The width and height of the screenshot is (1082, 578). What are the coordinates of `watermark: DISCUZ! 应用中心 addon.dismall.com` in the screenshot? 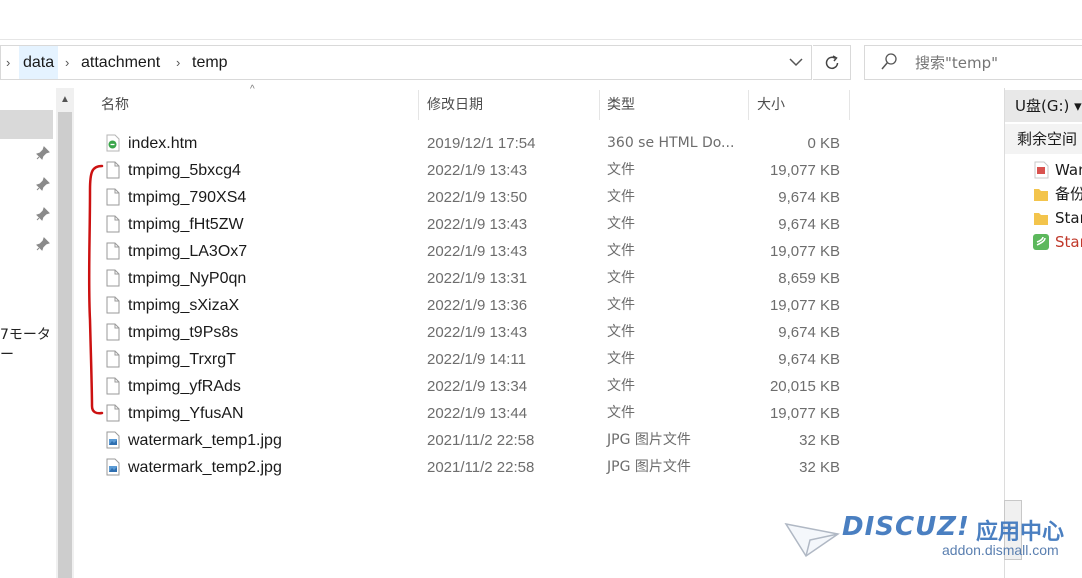 It's located at (933, 545).